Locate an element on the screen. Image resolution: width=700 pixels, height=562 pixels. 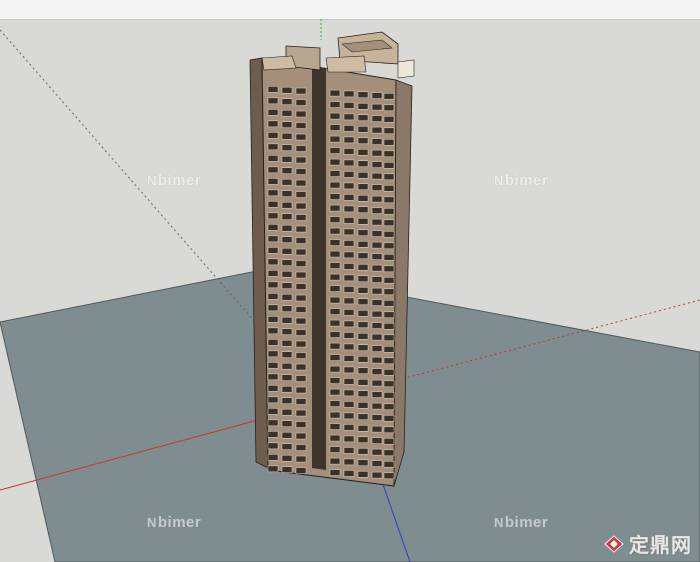
watermark-3: Nbimer is located at coordinates (174, 522).